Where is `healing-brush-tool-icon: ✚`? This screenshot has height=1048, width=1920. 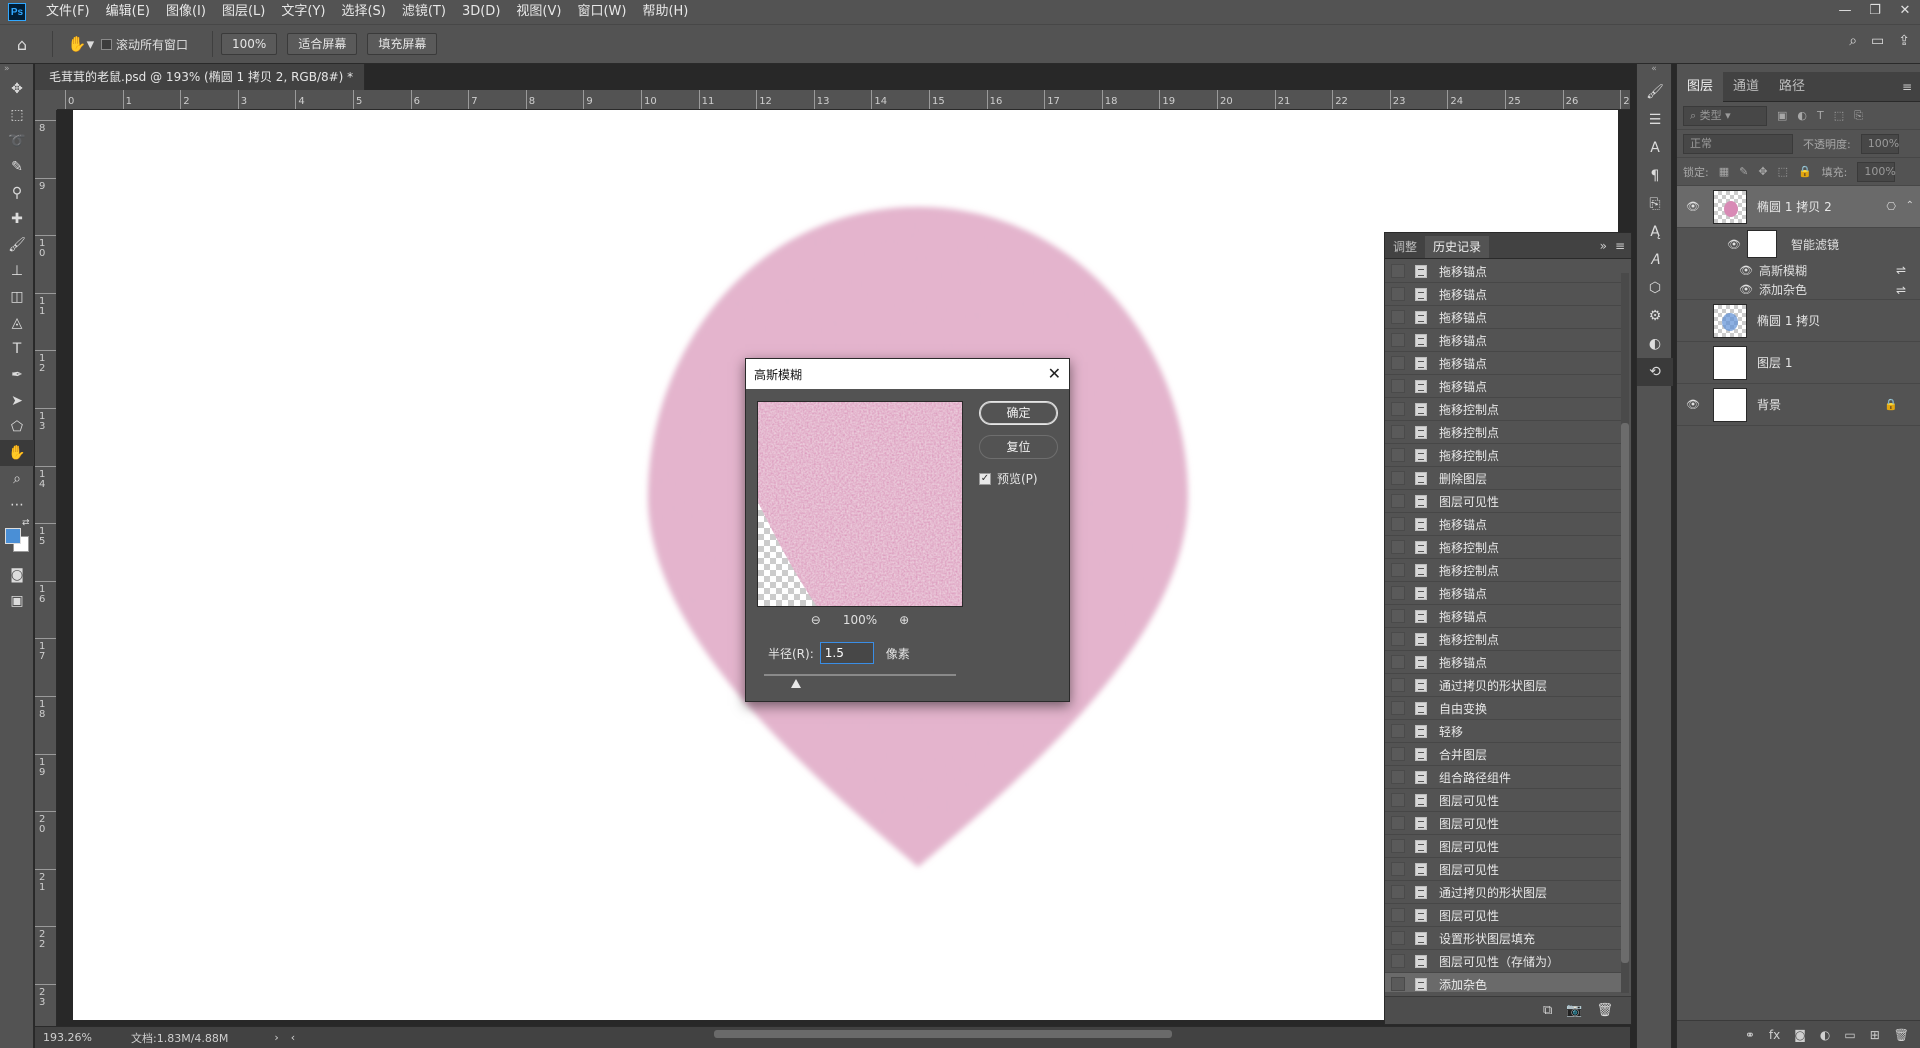 healing-brush-tool-icon: ✚ is located at coordinates (17, 219).